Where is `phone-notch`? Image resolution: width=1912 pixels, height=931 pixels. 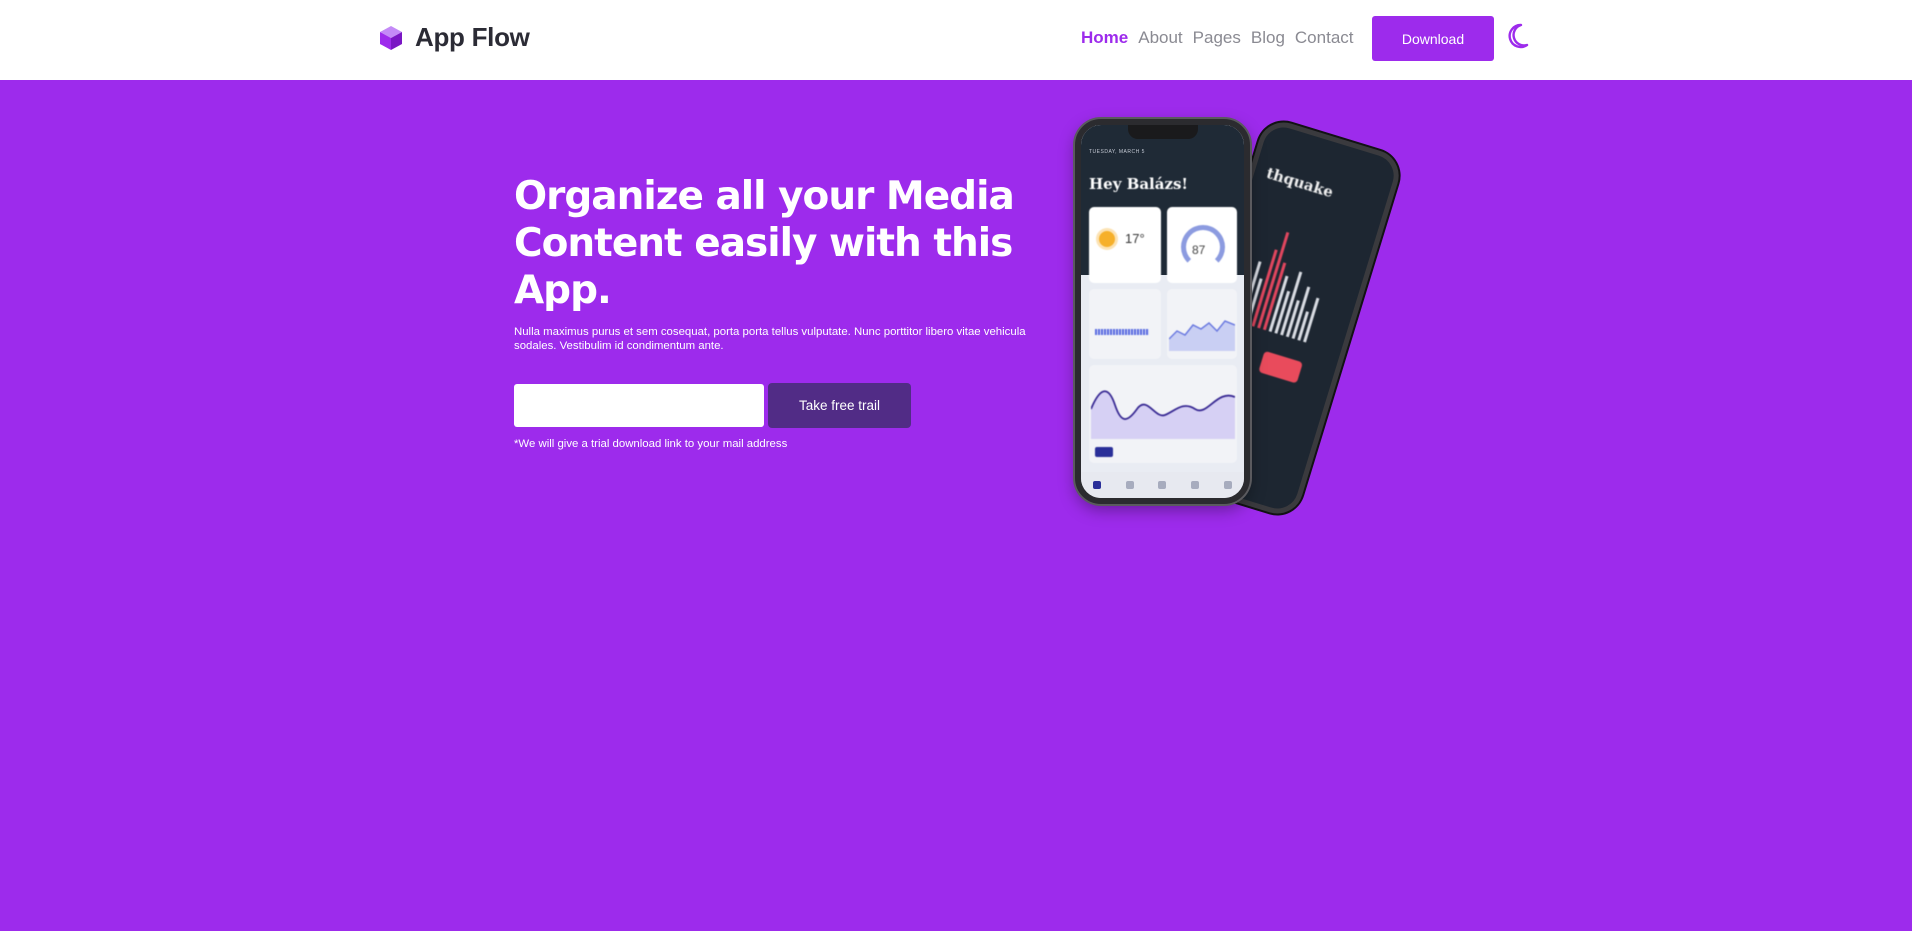
phone-notch is located at coordinates (1162, 132).